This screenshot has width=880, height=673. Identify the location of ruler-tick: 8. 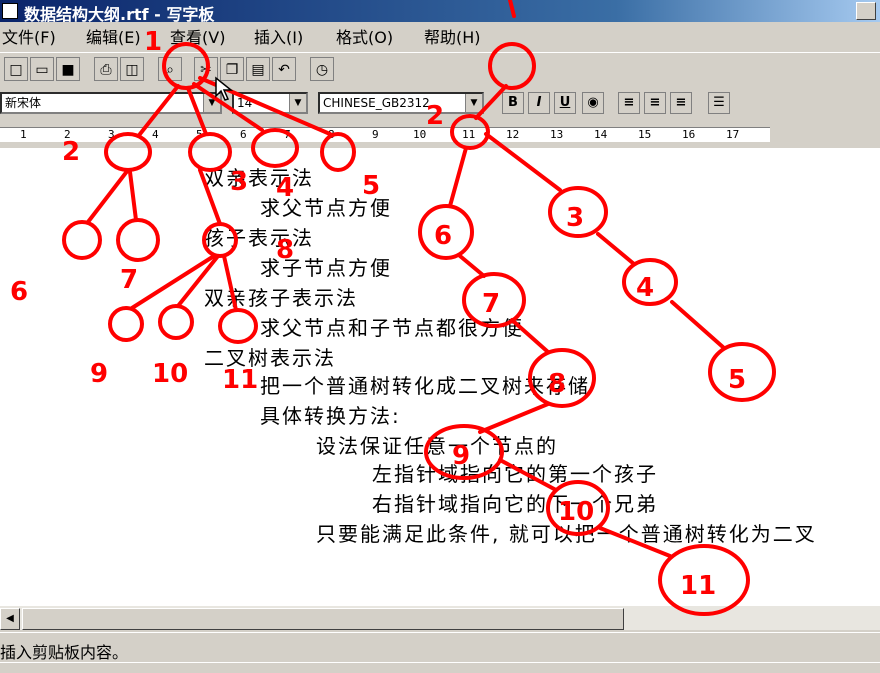
(331, 134).